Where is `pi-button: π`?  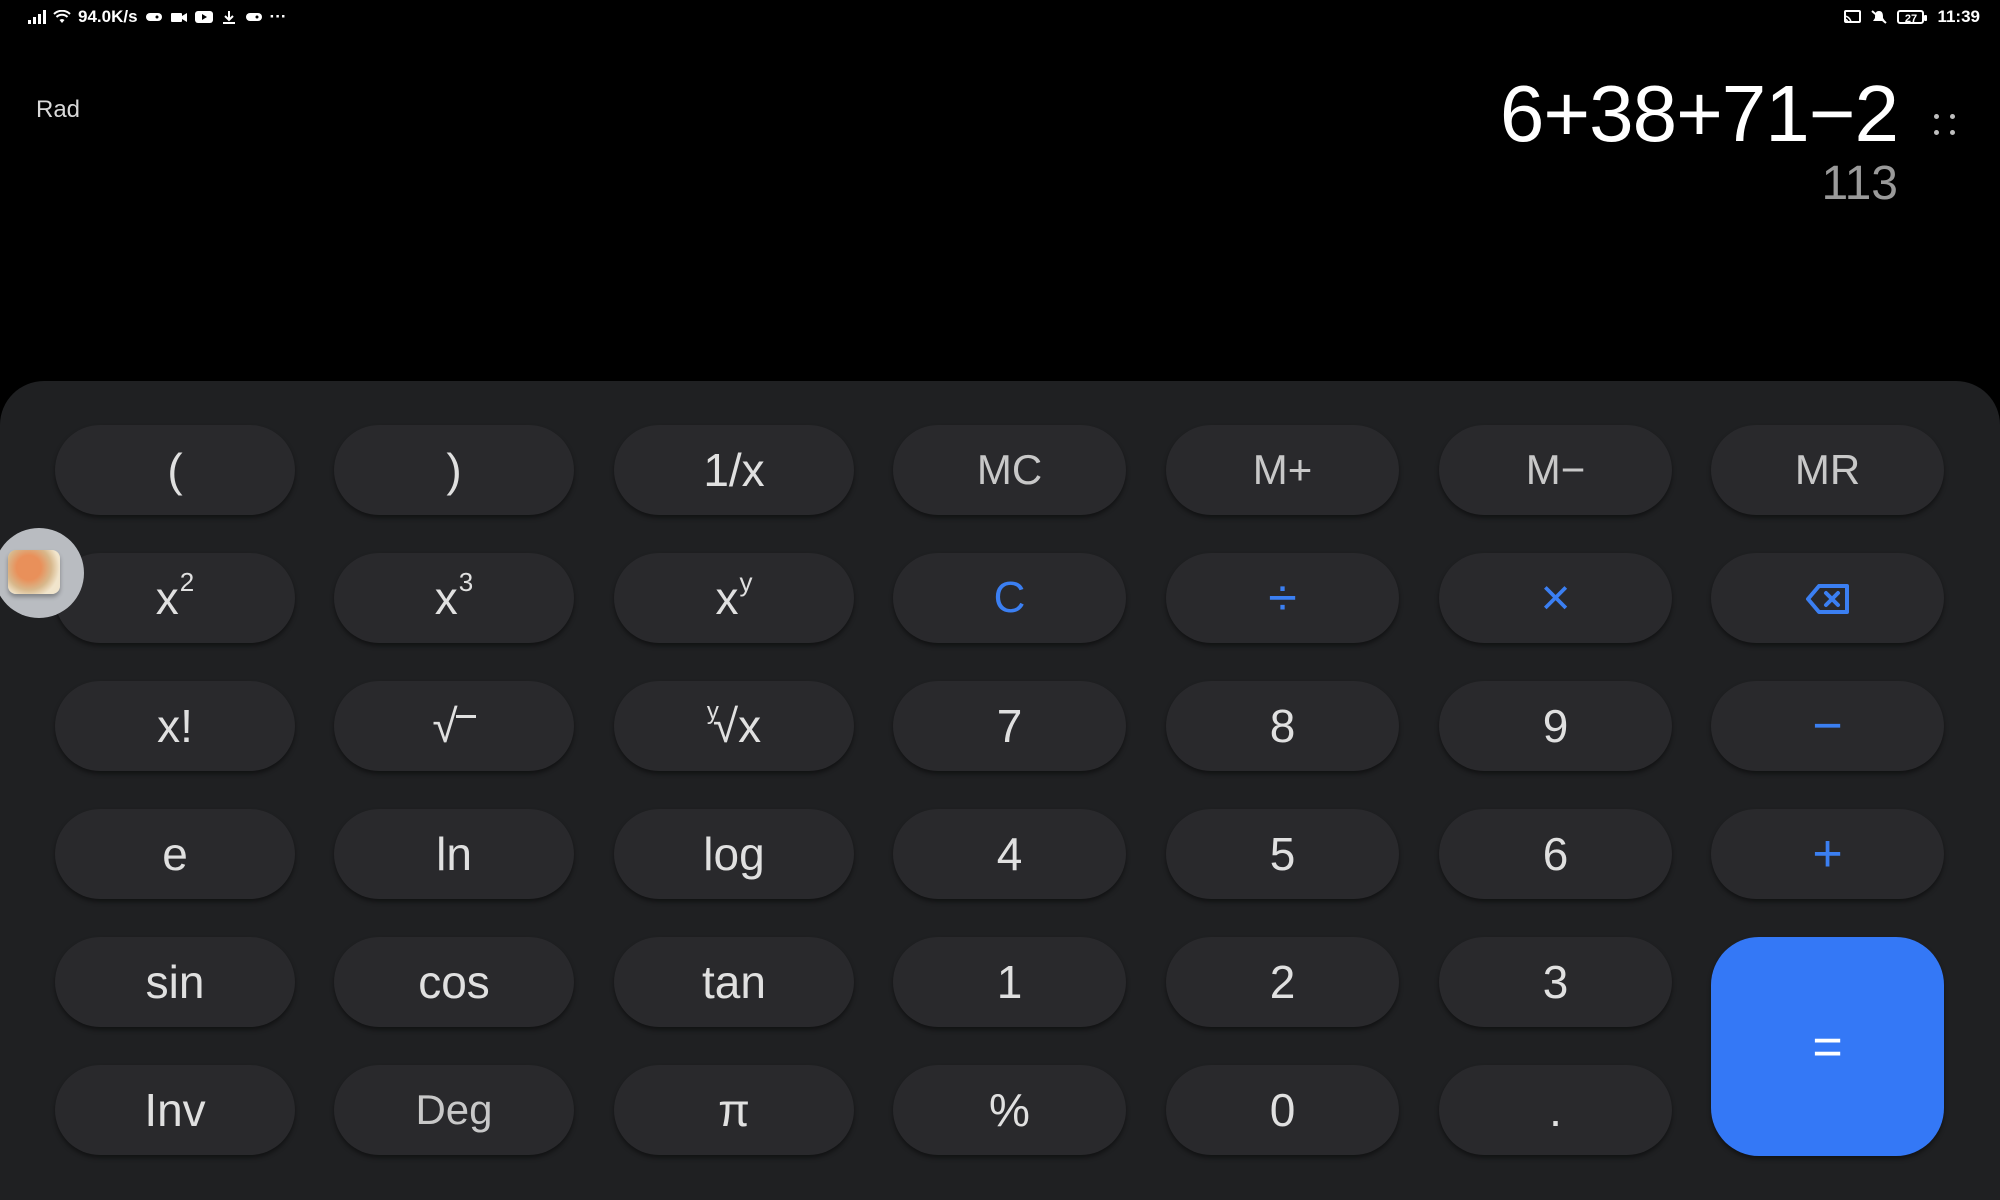
pi-button: π is located at coordinates (734, 1110).